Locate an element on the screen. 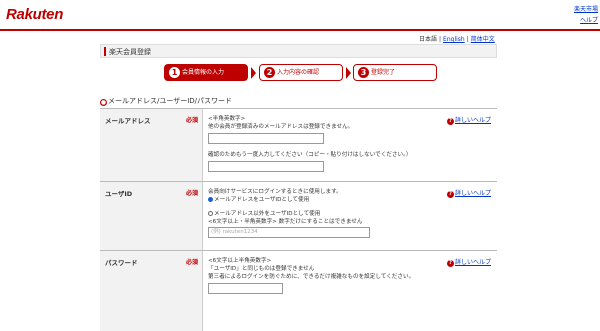 This screenshot has height=331, width=600. userid-placeholder: (例) rakuten1234 is located at coordinates (234, 232).